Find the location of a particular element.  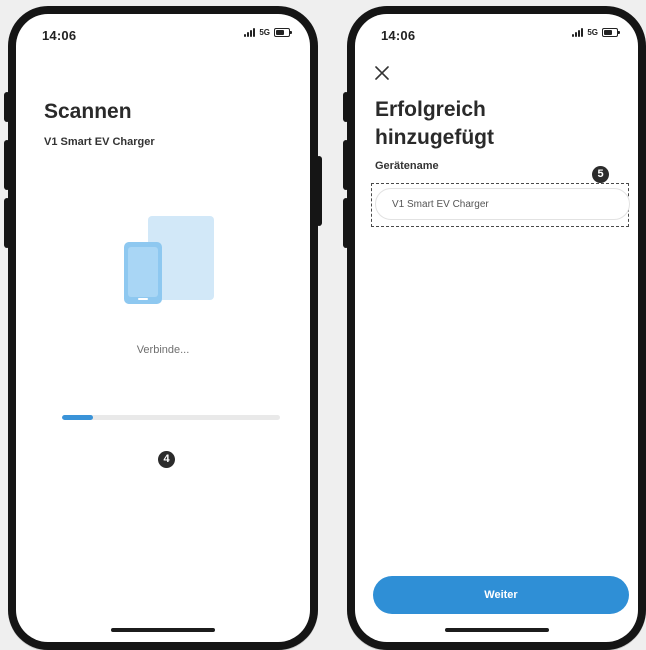

device-name-input is located at coordinates (502, 204).